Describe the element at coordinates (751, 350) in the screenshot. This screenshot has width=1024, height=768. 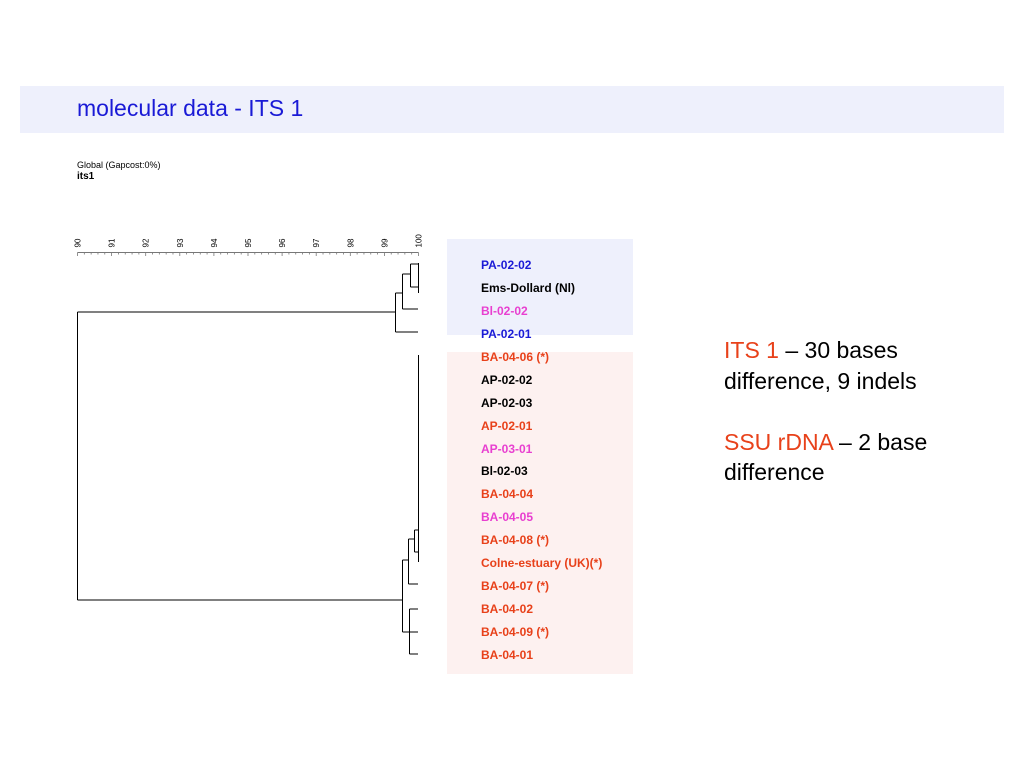
I see `its-label: ITS 1` at that location.